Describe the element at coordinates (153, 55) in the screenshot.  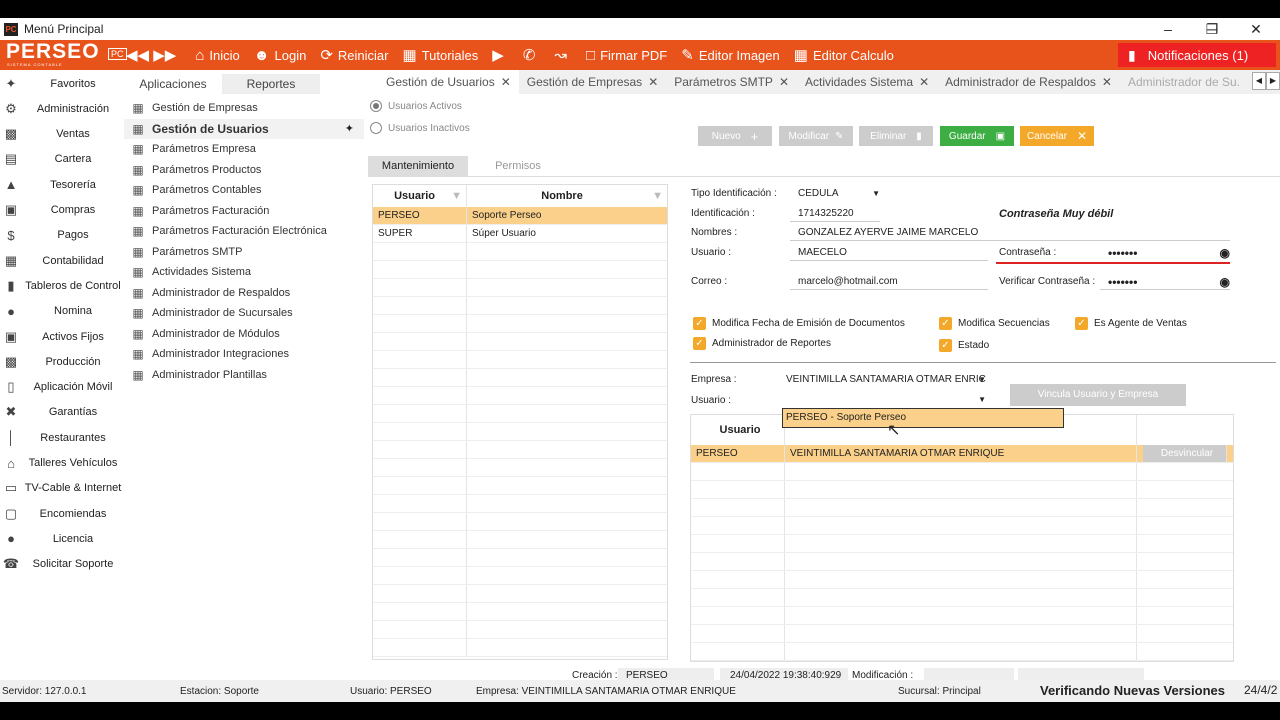
I see `back-forward-buttons: ◀◀ ▶▶` at that location.